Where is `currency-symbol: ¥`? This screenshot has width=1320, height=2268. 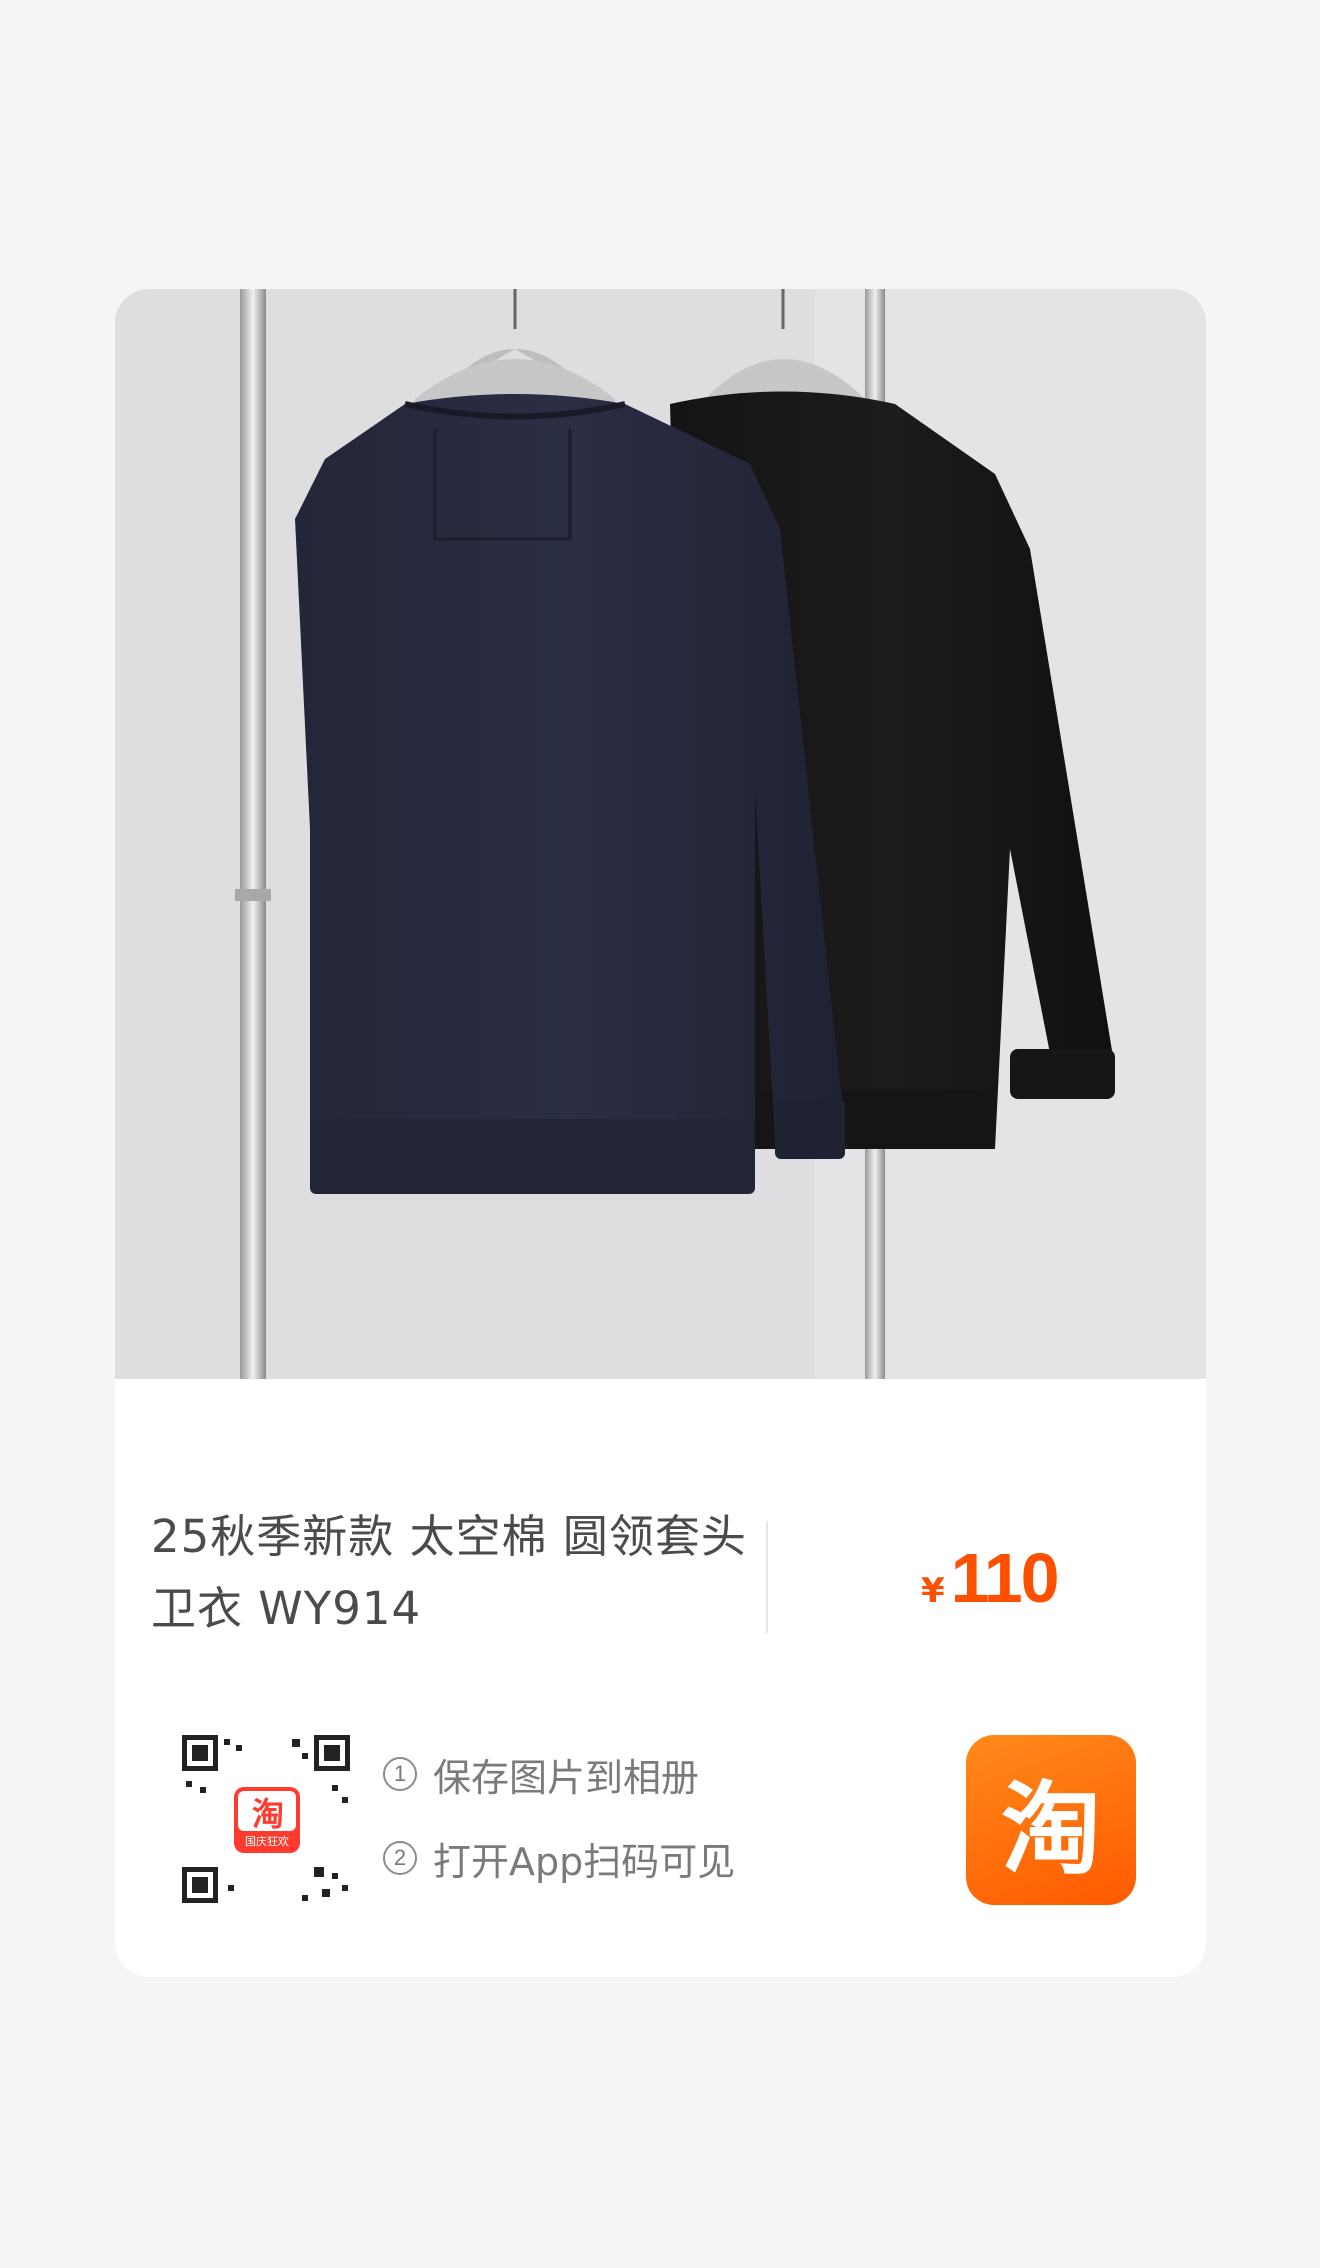 currency-symbol: ¥ is located at coordinates (933, 1591).